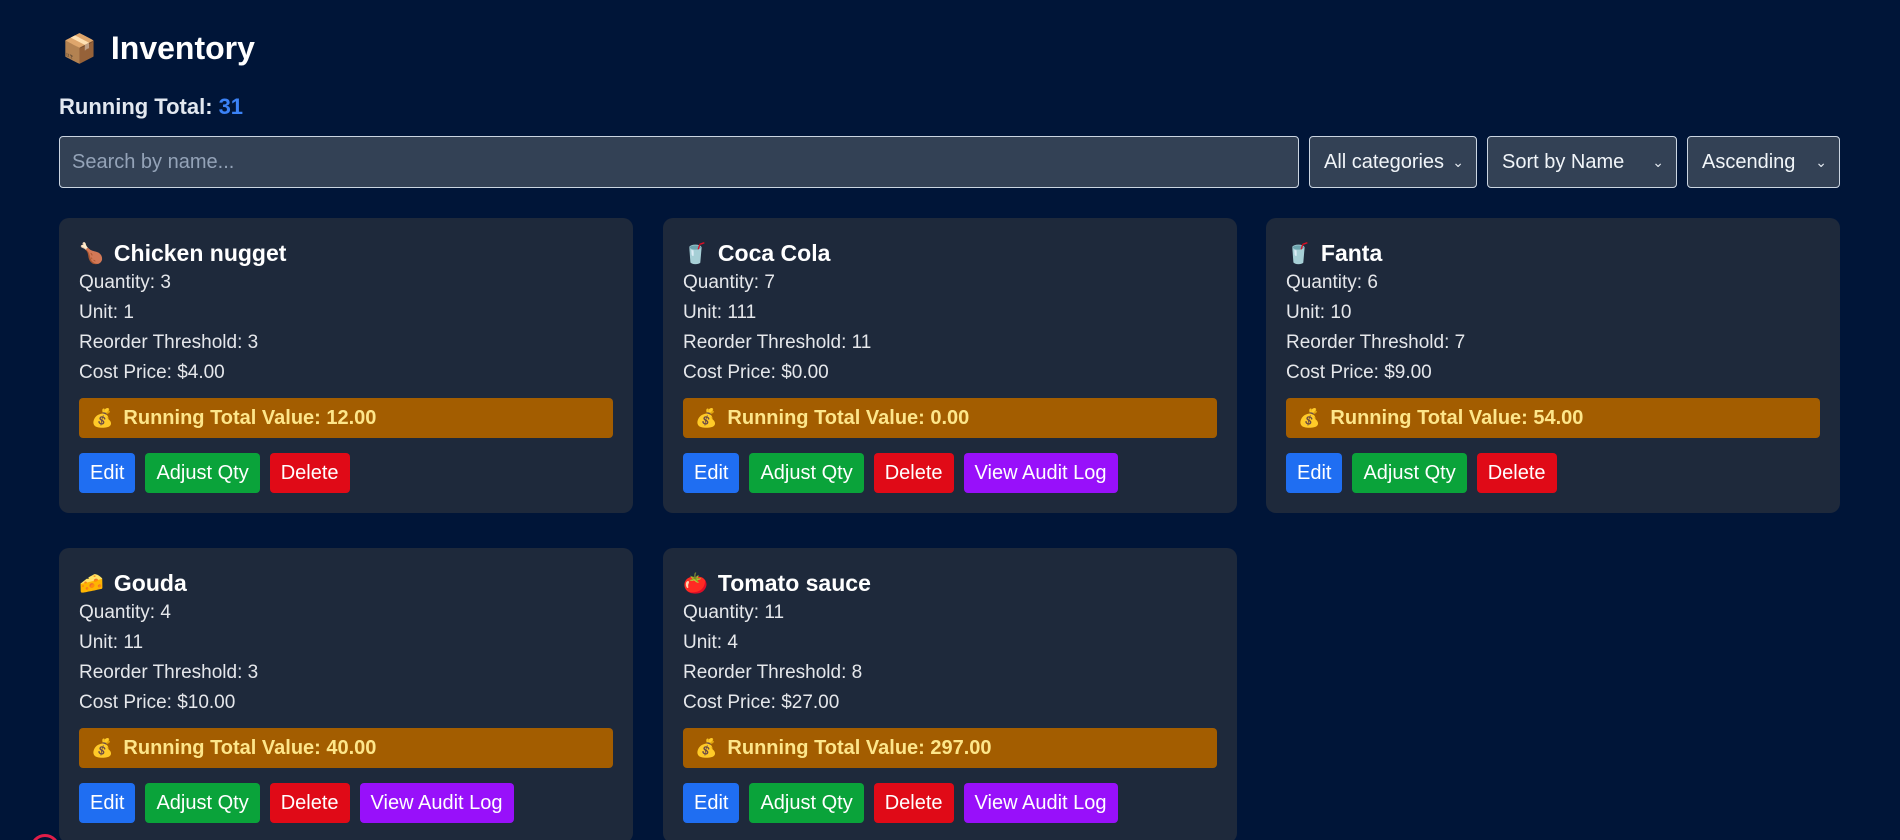 Image resolution: width=1900 pixels, height=840 pixels. Describe the element at coordinates (734, 612) in the screenshot. I see `item-quantity: Quantity: 11` at that location.